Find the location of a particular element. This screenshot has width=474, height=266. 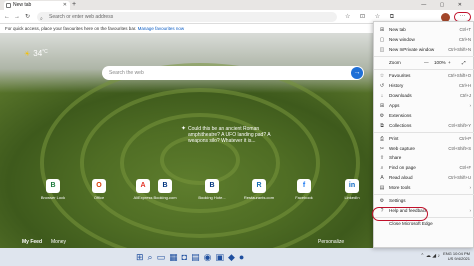

app-icon: ◆ is located at coordinates (233, 257).